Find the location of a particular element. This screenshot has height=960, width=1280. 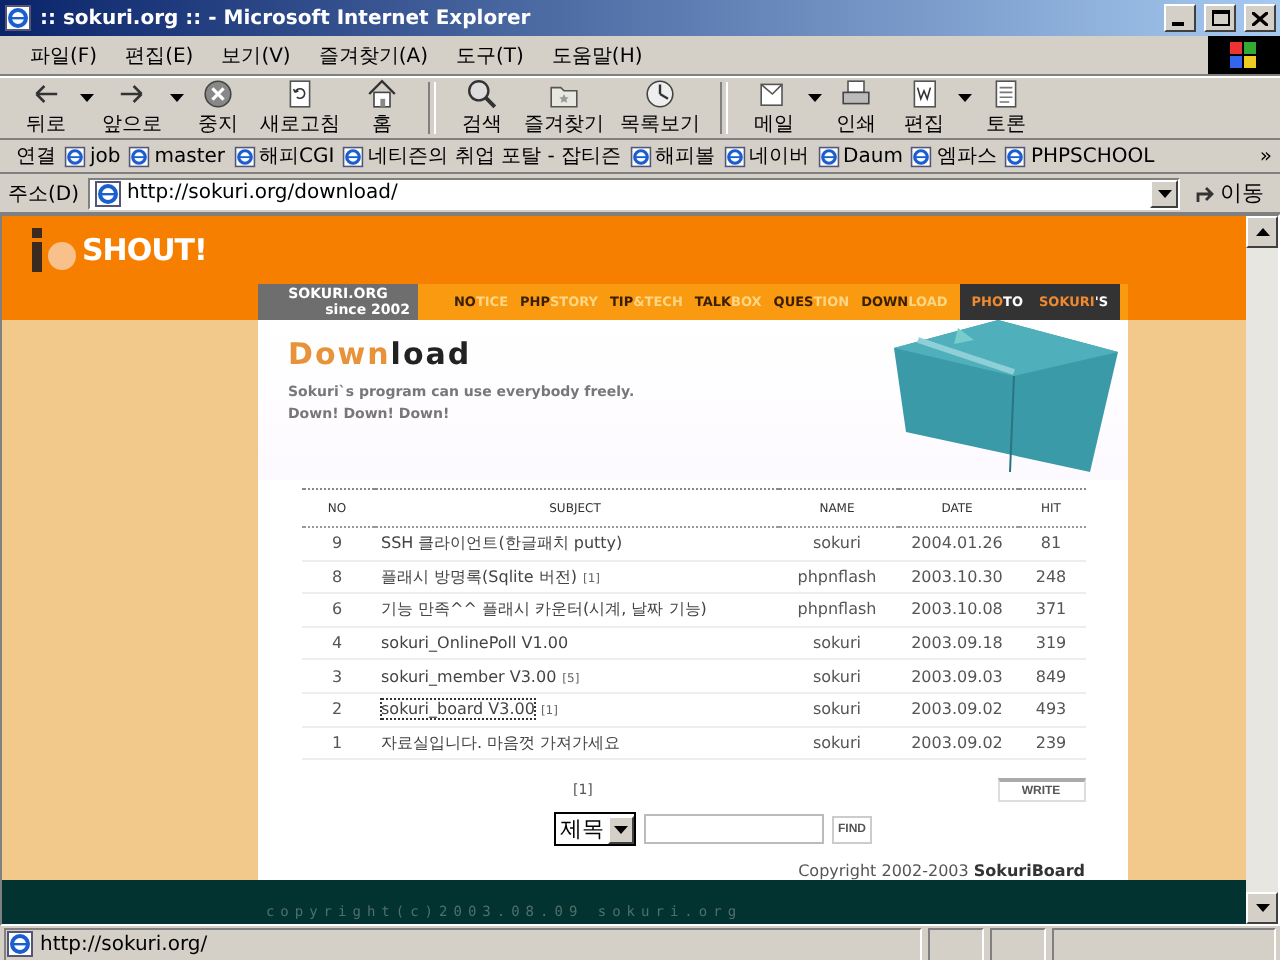

table-cell: 371 is located at coordinates (1051, 610).